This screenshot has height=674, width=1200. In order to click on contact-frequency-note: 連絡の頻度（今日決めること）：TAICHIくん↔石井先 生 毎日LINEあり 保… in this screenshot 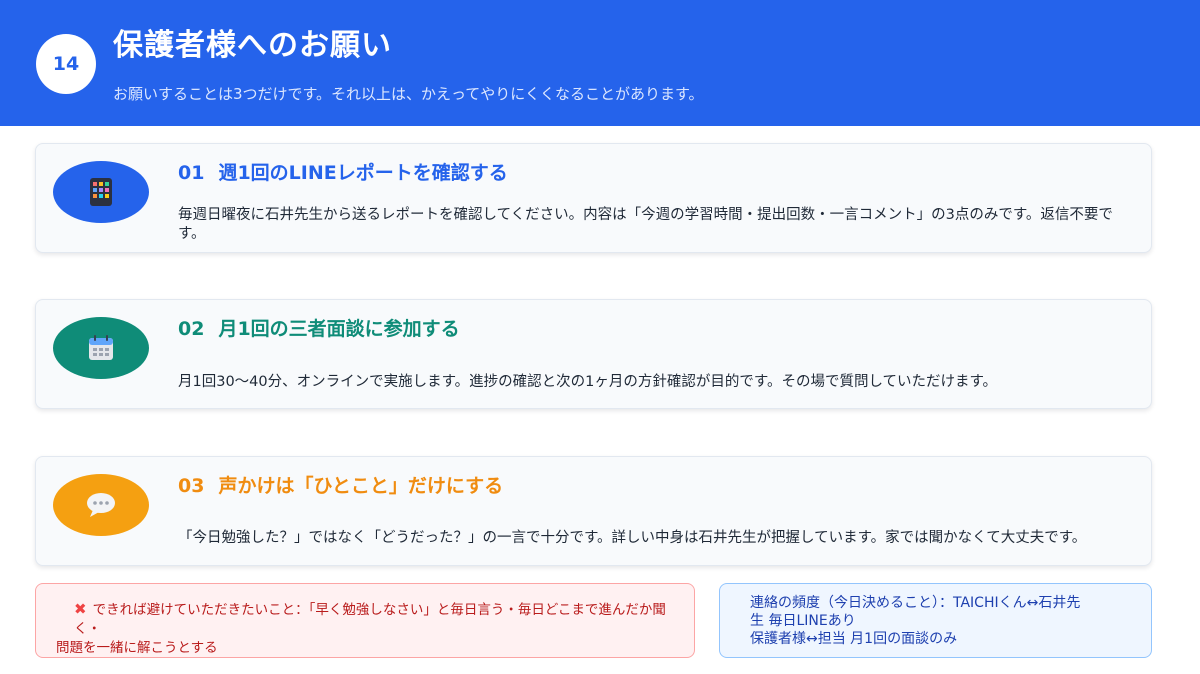, I will do `click(935, 620)`.